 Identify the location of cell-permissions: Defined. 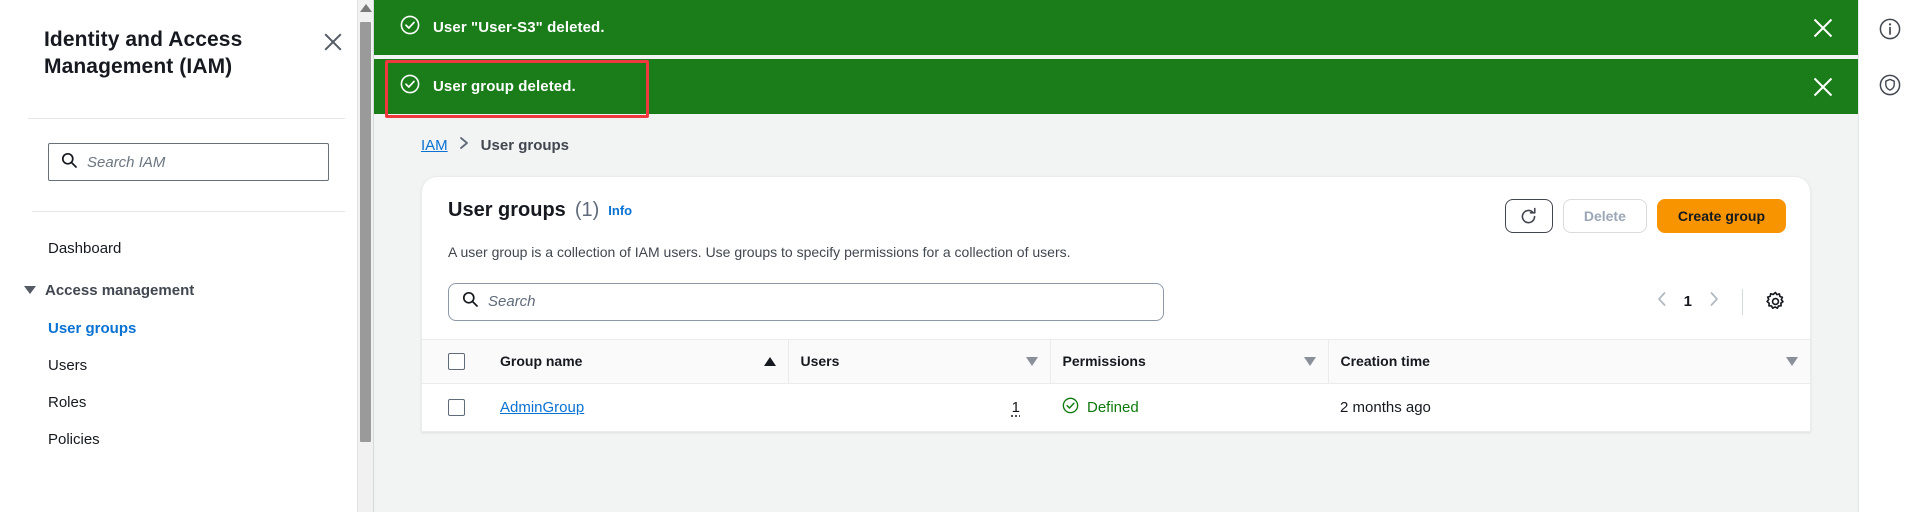
(1189, 407).